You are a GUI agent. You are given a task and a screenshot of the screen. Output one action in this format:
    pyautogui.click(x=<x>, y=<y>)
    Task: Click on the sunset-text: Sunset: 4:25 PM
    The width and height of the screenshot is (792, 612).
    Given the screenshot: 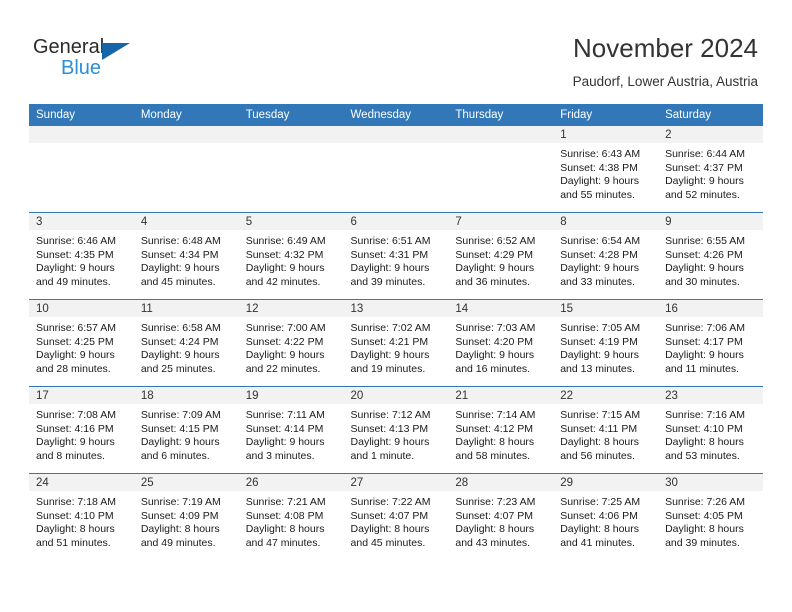 What is the action you would take?
    pyautogui.click(x=75, y=341)
    